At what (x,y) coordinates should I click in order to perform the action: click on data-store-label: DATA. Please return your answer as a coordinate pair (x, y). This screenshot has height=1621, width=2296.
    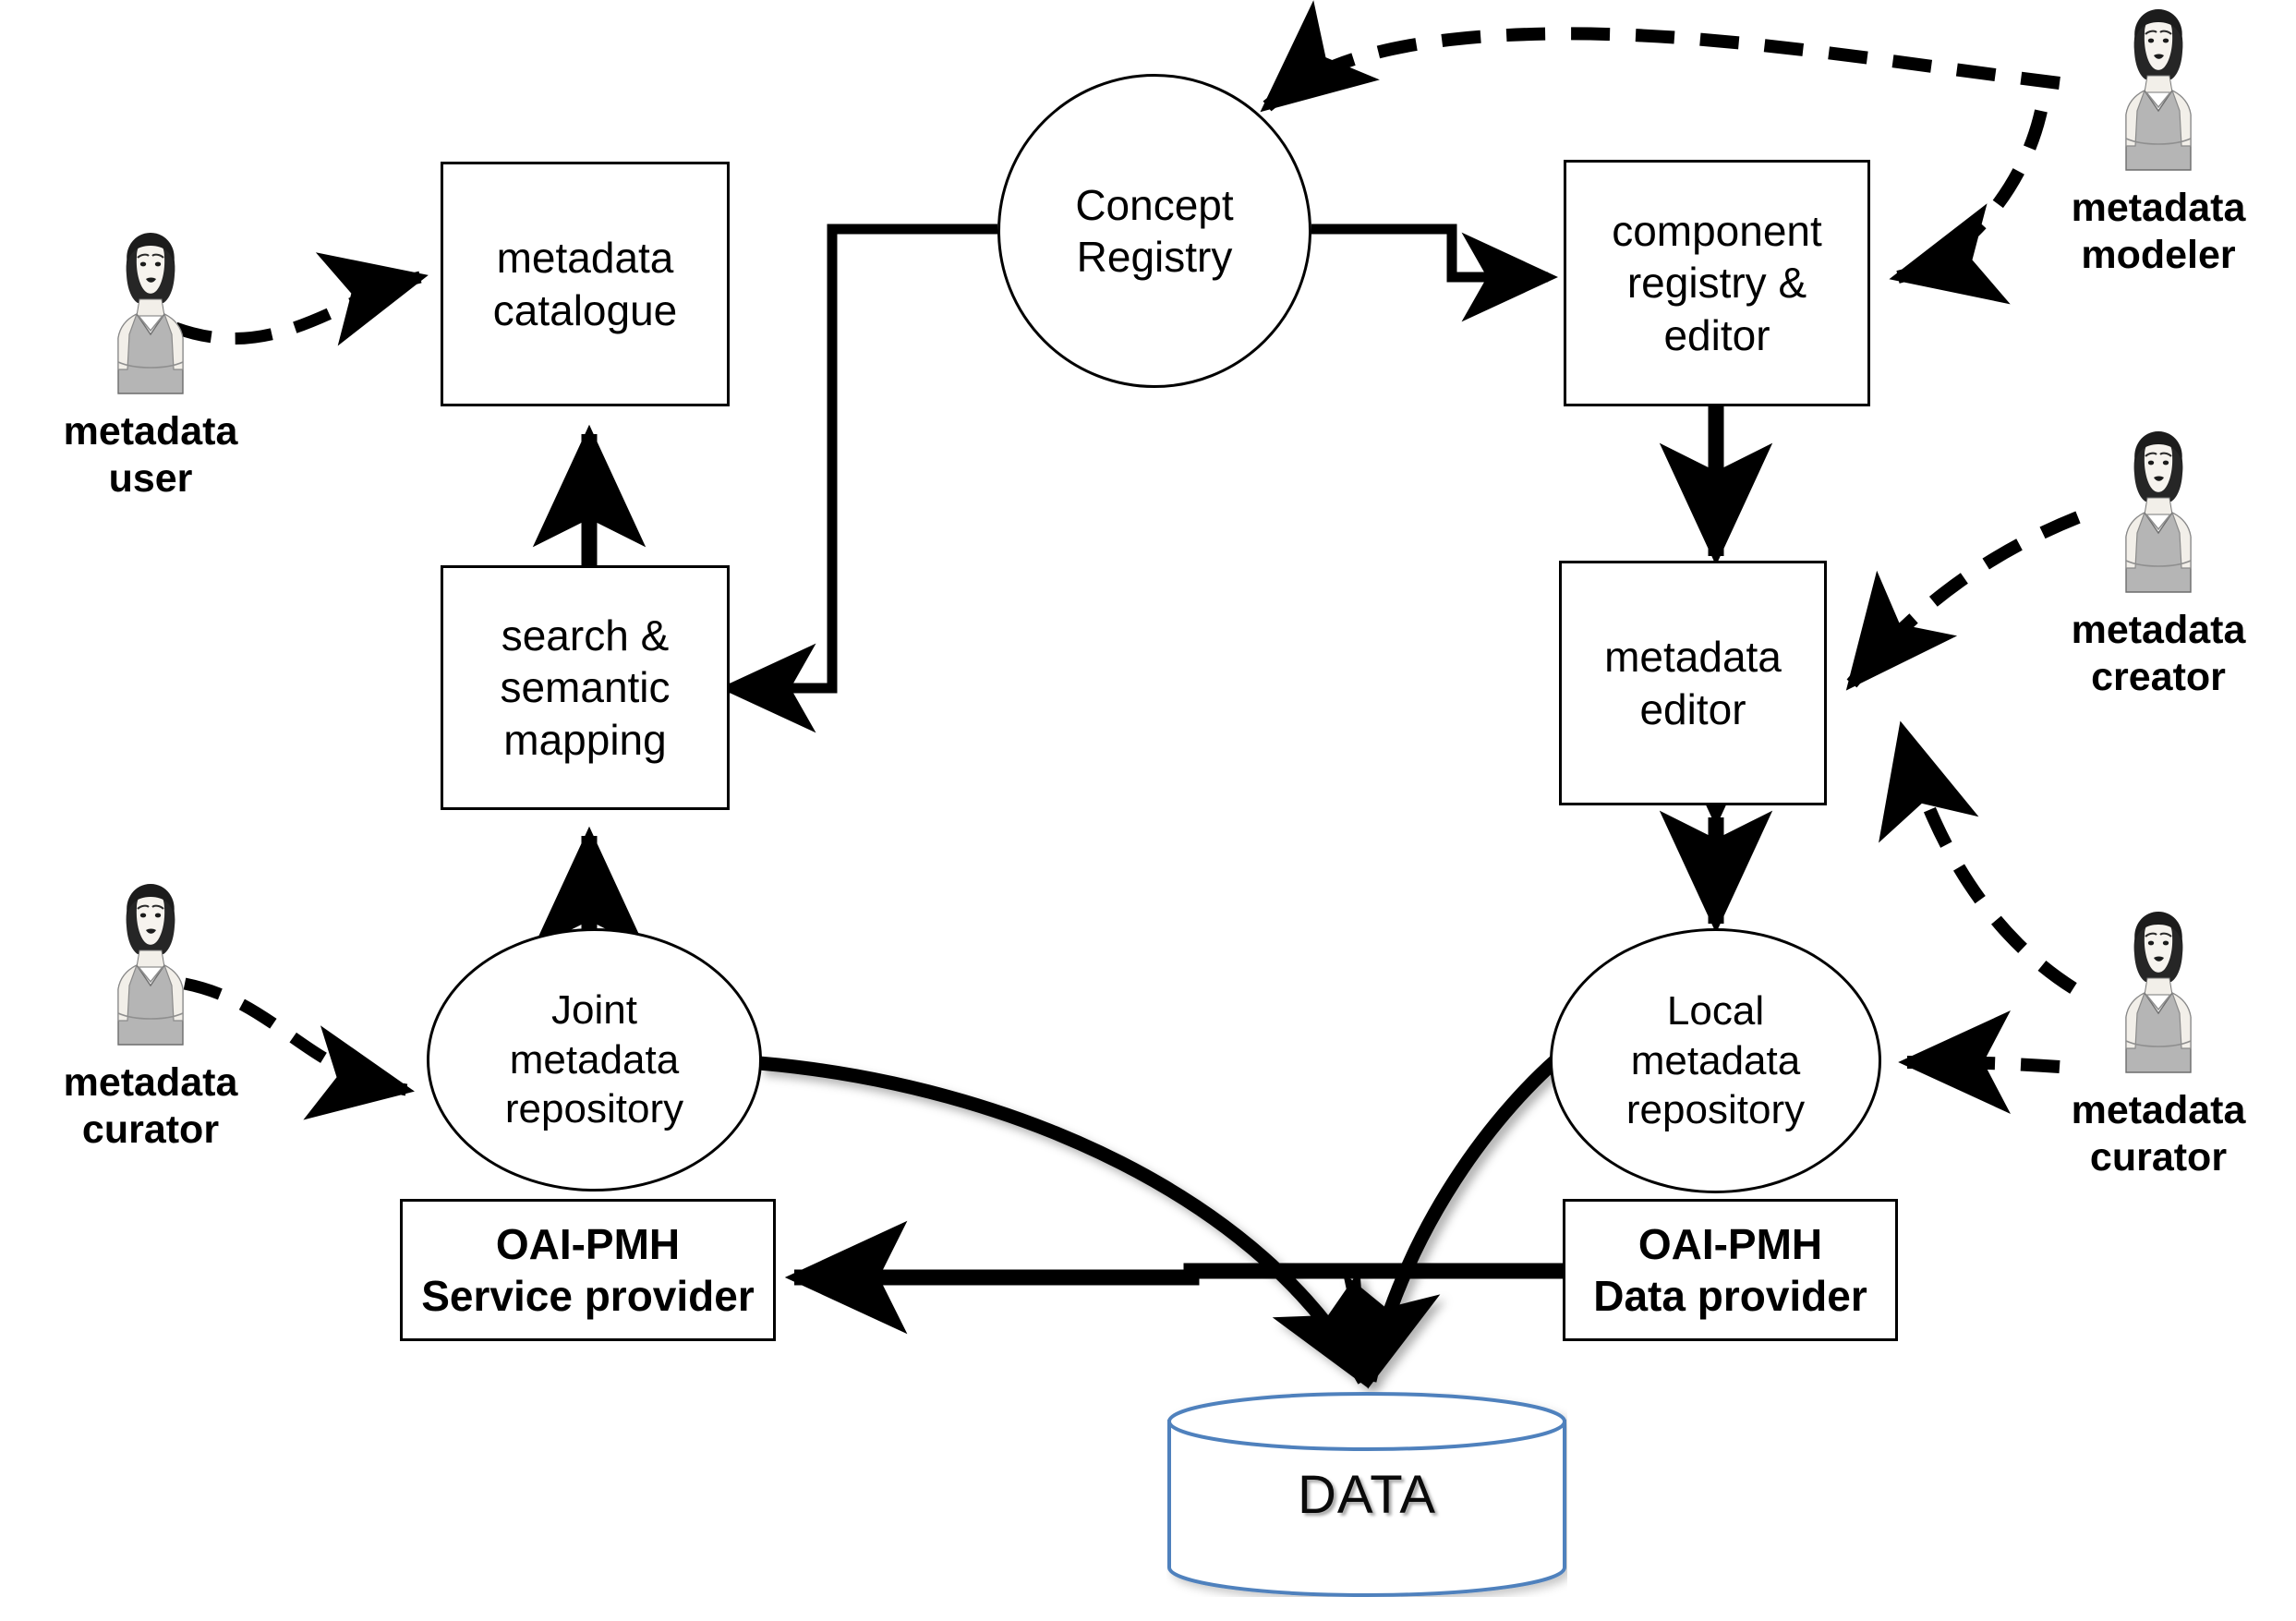
    Looking at the image, I should click on (1367, 1494).